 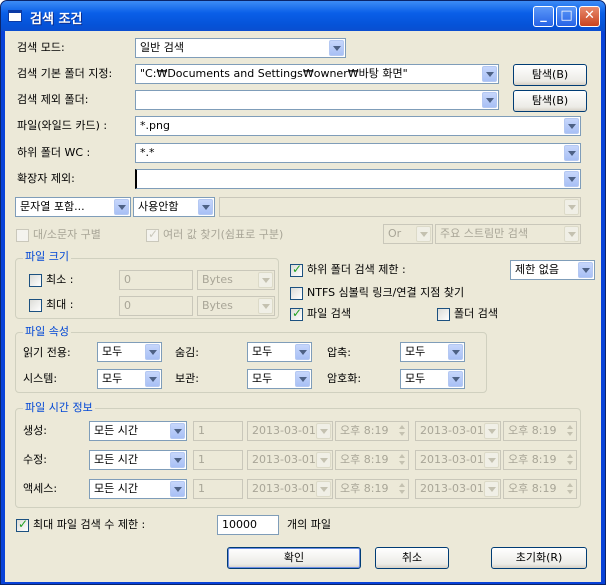 I want to click on browse-base-button: 탐색(B), so click(x=550, y=75).